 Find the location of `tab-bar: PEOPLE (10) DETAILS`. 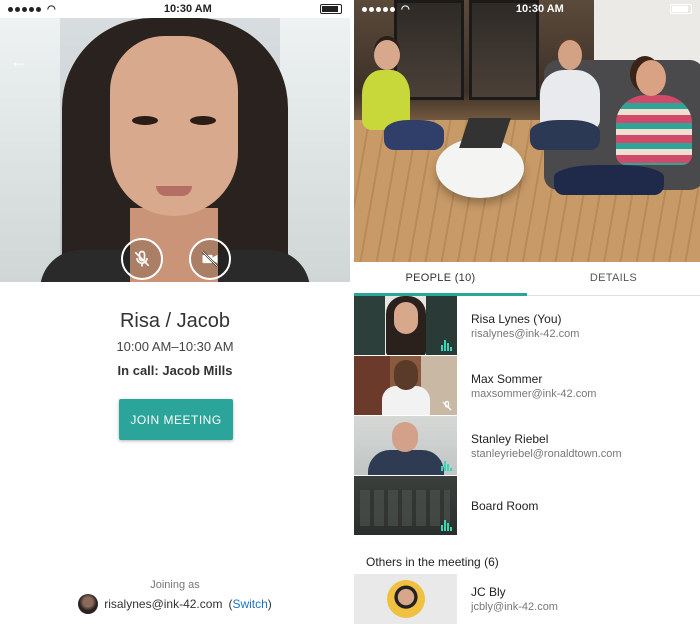

tab-bar: PEOPLE (10) DETAILS is located at coordinates (527, 279).